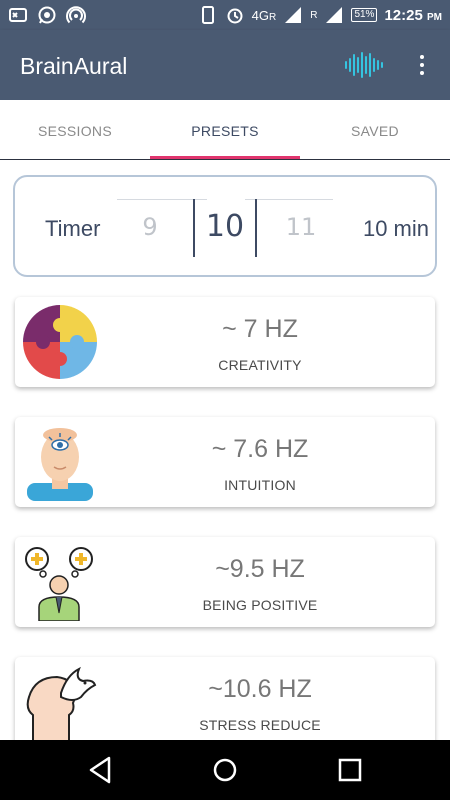 The image size is (450, 800). Describe the element at coordinates (364, 15) in the screenshot. I see `battery-indicator: 51%` at that location.